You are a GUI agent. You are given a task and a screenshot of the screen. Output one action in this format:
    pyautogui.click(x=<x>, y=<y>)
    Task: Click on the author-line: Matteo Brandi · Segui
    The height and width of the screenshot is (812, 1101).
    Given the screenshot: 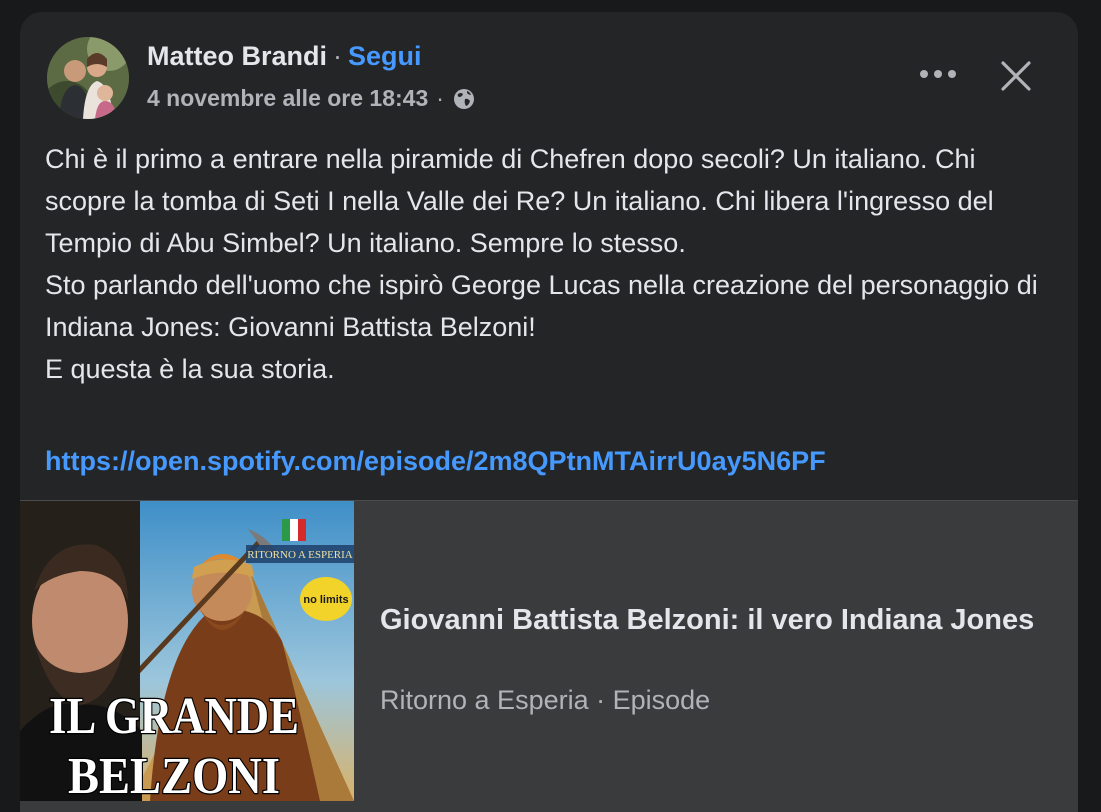 What is the action you would take?
    pyautogui.click(x=284, y=56)
    